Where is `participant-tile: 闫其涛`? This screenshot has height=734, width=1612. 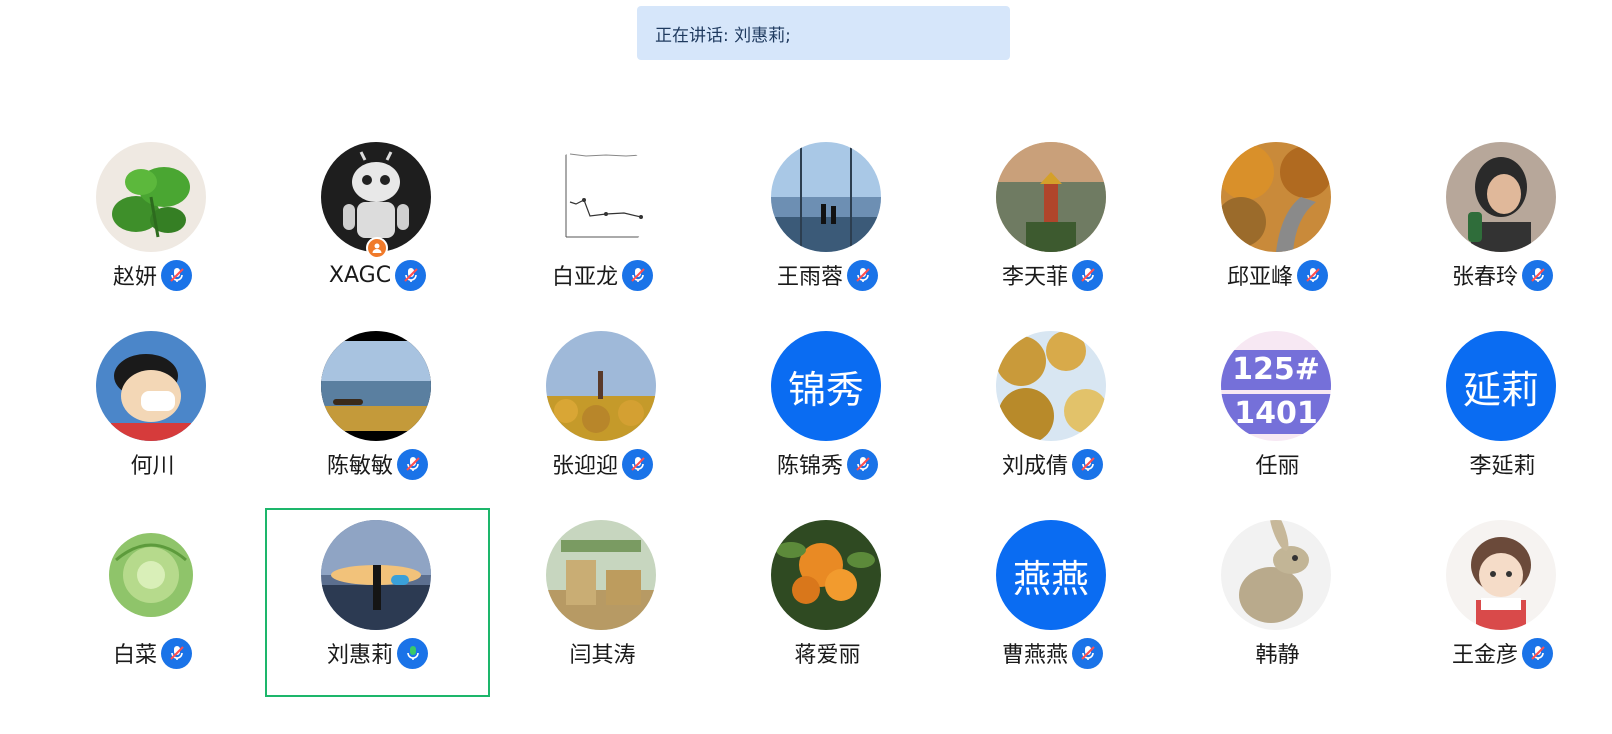
participant-tile: 闫其涛 is located at coordinates (602, 602).